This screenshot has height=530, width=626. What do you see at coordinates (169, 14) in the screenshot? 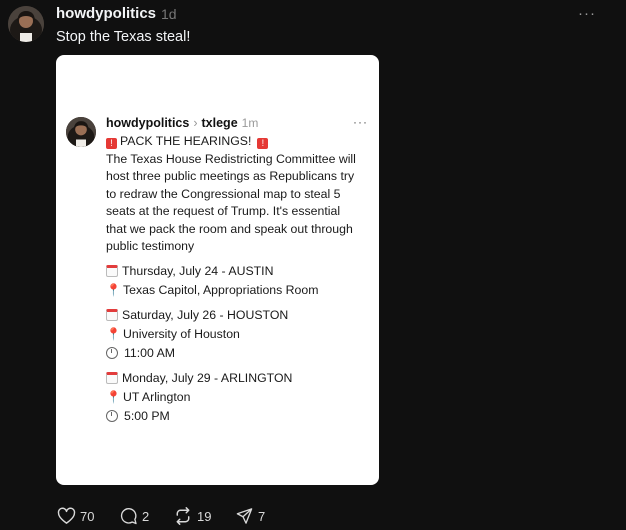
I see `post-timestamp: 1d` at bounding box center [169, 14].